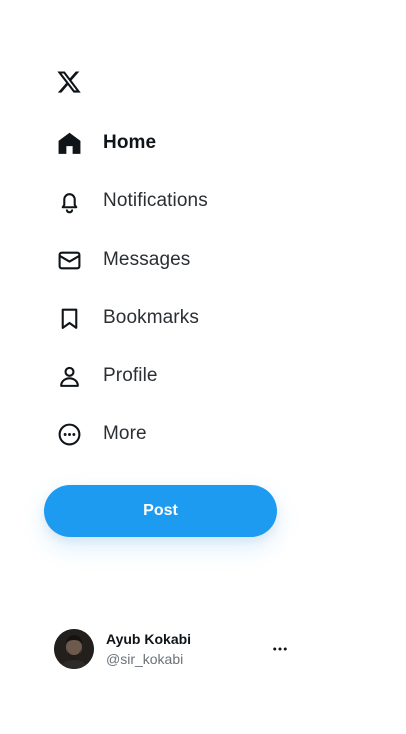  I want to click on nav-item-label: Messages, so click(147, 259).